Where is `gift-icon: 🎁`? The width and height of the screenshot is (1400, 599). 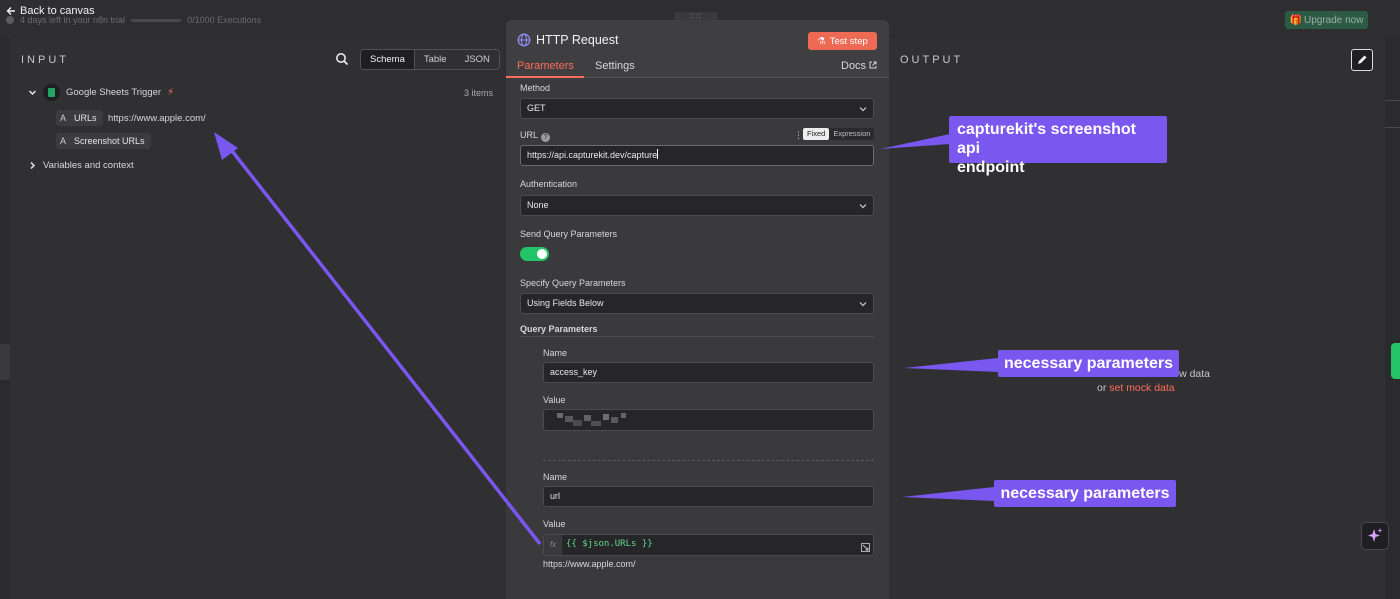
gift-icon: 🎁 is located at coordinates (1295, 20).